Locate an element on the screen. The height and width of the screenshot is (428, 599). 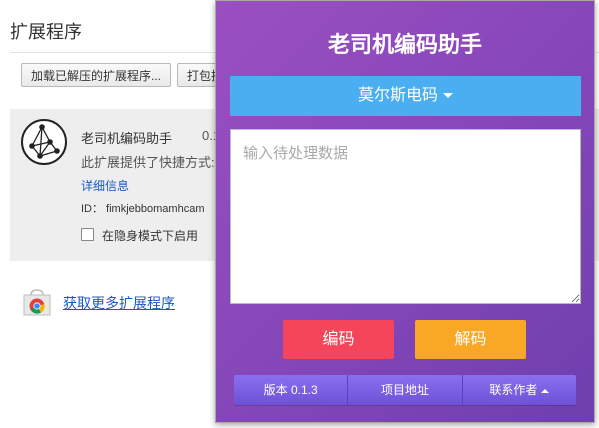
network-graph-icon is located at coordinates (44, 142).